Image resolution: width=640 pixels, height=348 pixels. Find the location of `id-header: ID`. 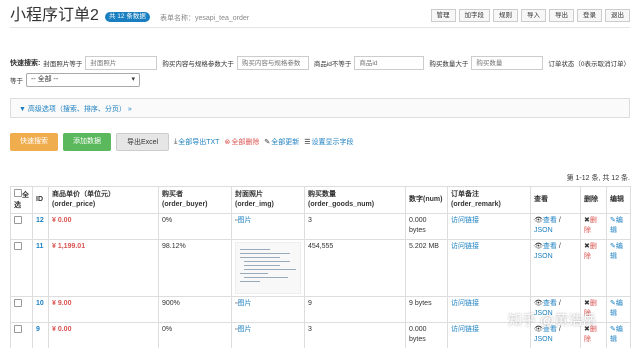

id-header: ID is located at coordinates (40, 200).